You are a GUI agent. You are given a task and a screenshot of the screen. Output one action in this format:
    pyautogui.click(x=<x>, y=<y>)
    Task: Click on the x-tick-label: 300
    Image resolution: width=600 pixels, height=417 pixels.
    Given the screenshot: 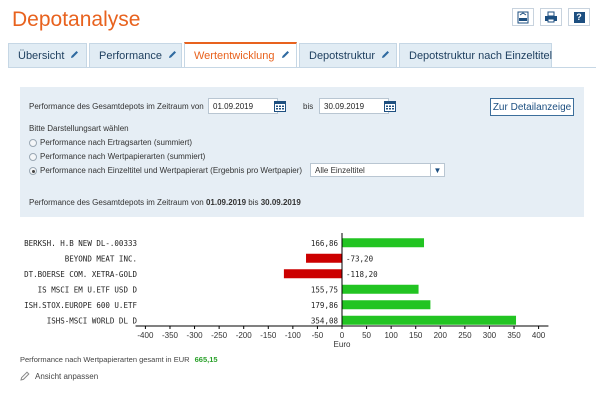 What is the action you would take?
    pyautogui.click(x=490, y=335)
    